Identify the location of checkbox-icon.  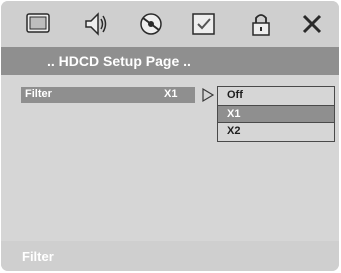
(204, 24).